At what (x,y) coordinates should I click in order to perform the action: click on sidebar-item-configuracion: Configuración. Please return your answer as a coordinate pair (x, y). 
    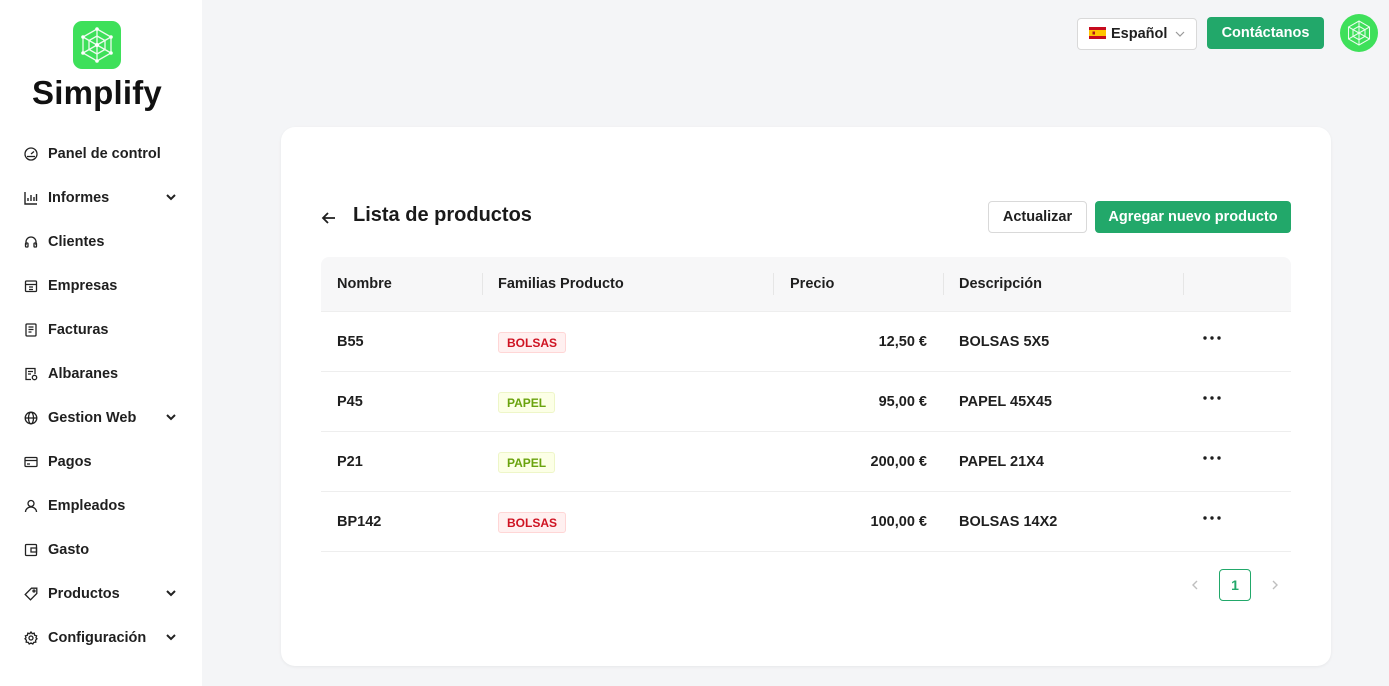
    Looking at the image, I should click on (101, 638).